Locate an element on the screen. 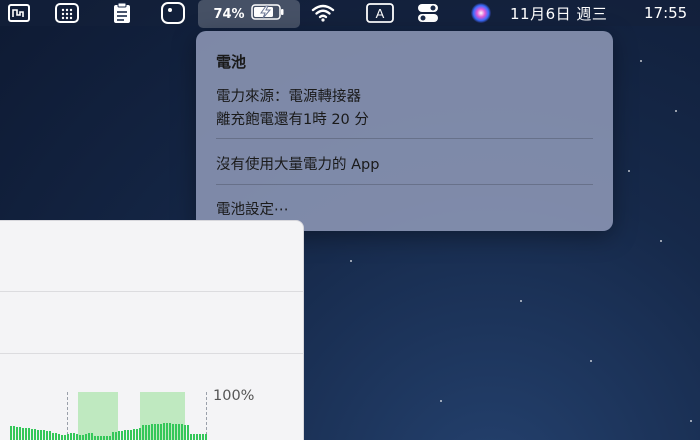 This screenshot has height=440, width=700. input-method-icon: A is located at coordinates (380, 13).